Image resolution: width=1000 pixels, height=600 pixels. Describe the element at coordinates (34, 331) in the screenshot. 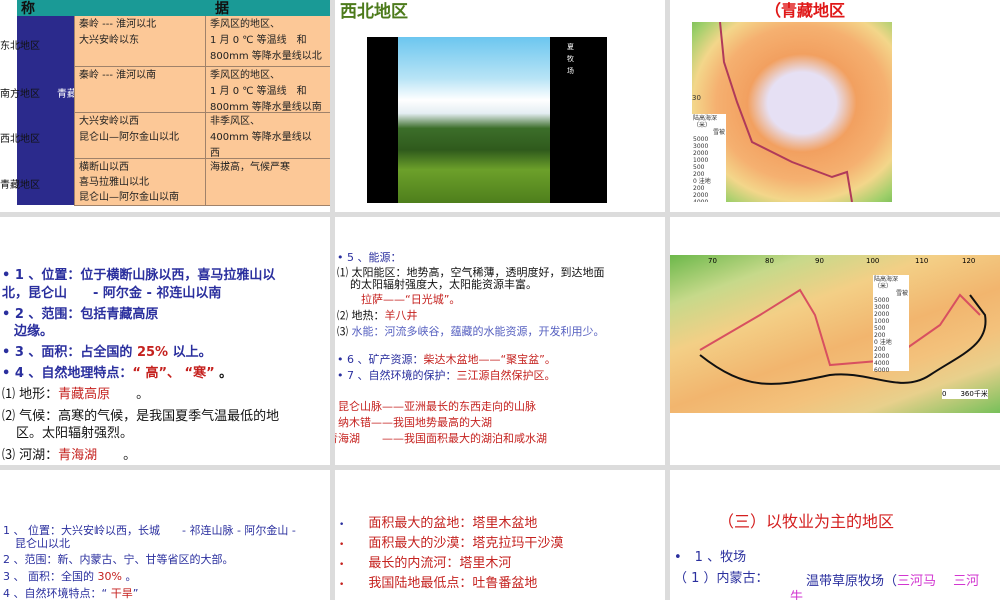

I see `text-range-cont: 边缘。` at that location.